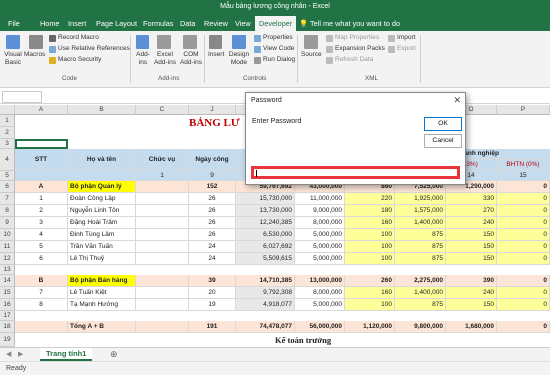  Describe the element at coordinates (320, 211) in the screenshot. I see `employee-value-k: 9,000,000` at that location.